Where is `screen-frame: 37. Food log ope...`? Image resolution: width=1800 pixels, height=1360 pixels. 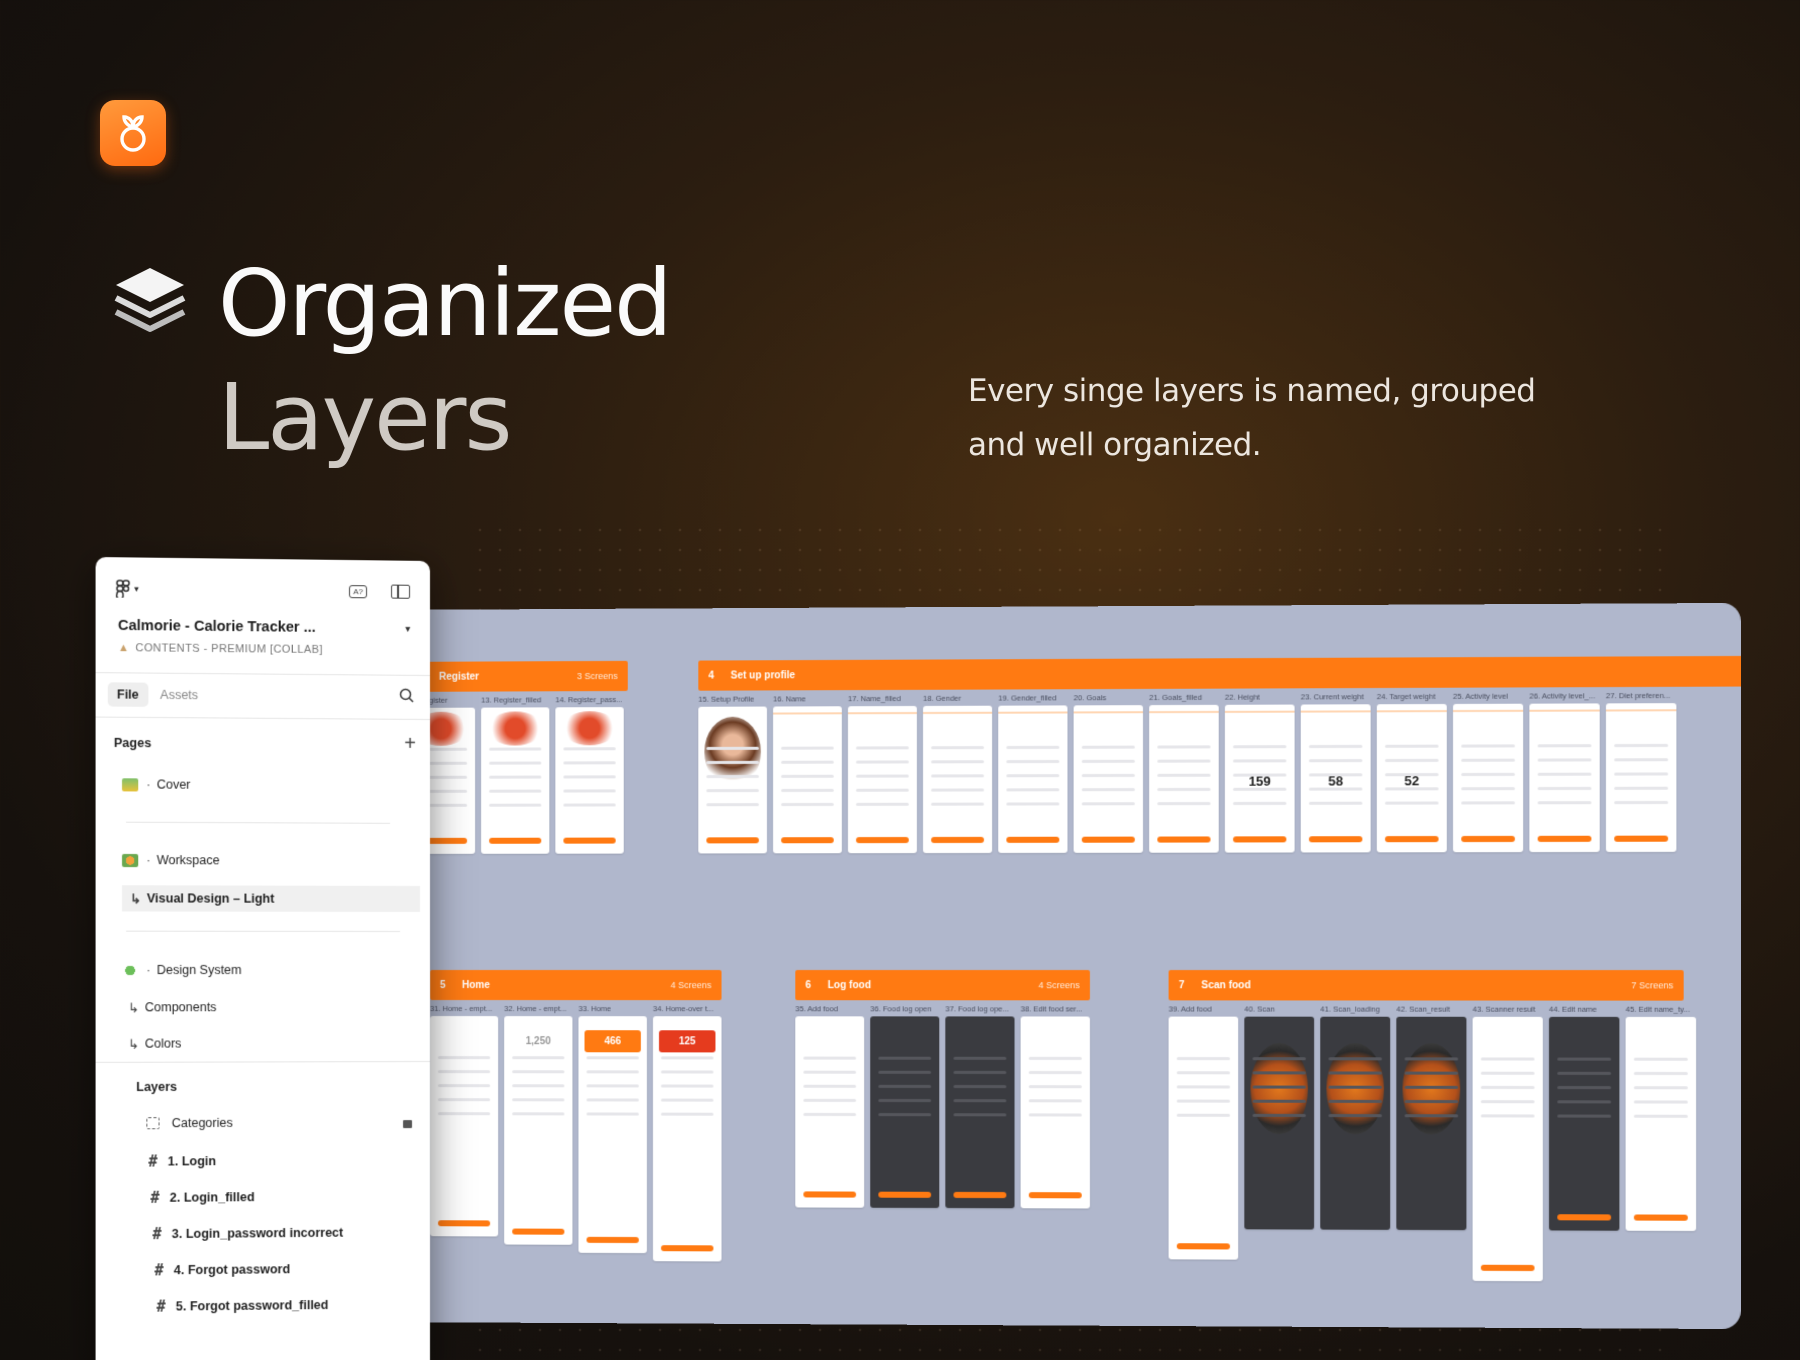 screen-frame: 37. Food log ope... is located at coordinates (980, 1106).